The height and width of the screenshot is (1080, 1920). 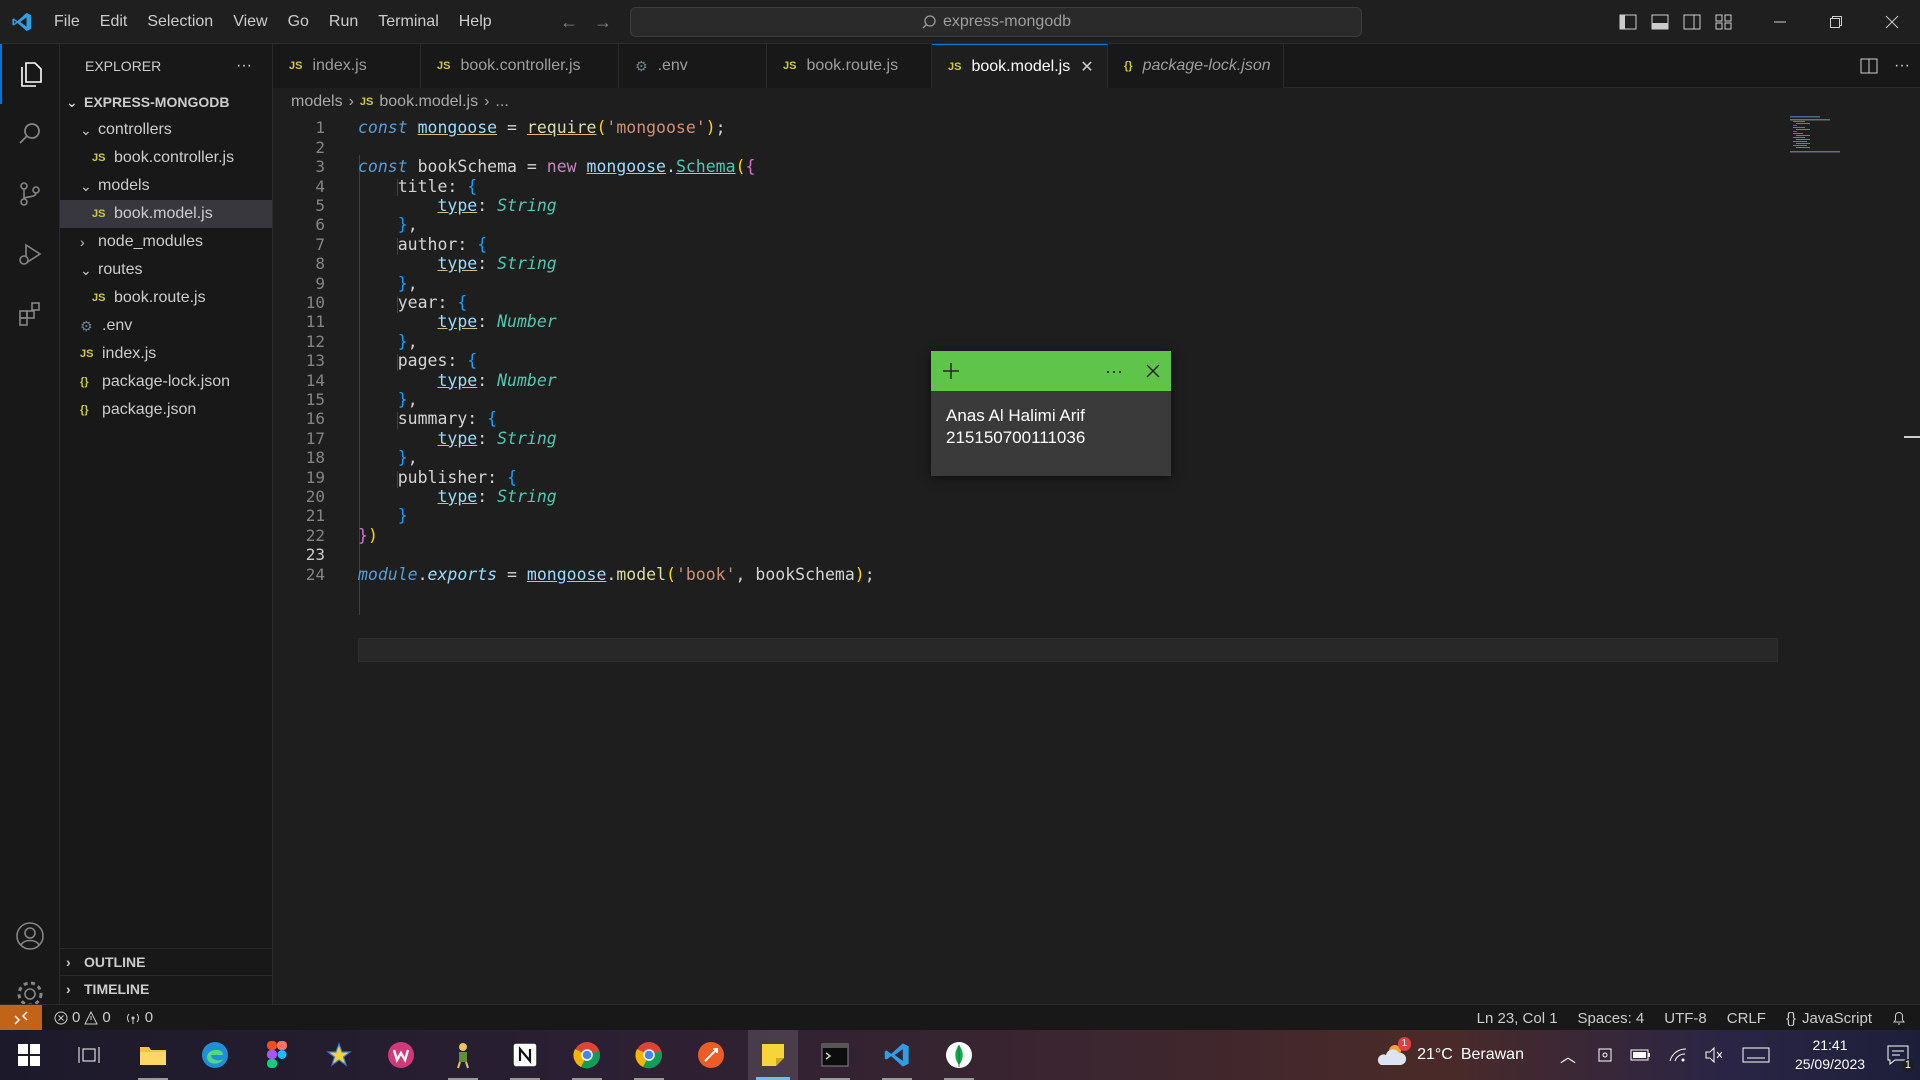 What do you see at coordinates (30, 134) in the screenshot?
I see `search-activity` at bounding box center [30, 134].